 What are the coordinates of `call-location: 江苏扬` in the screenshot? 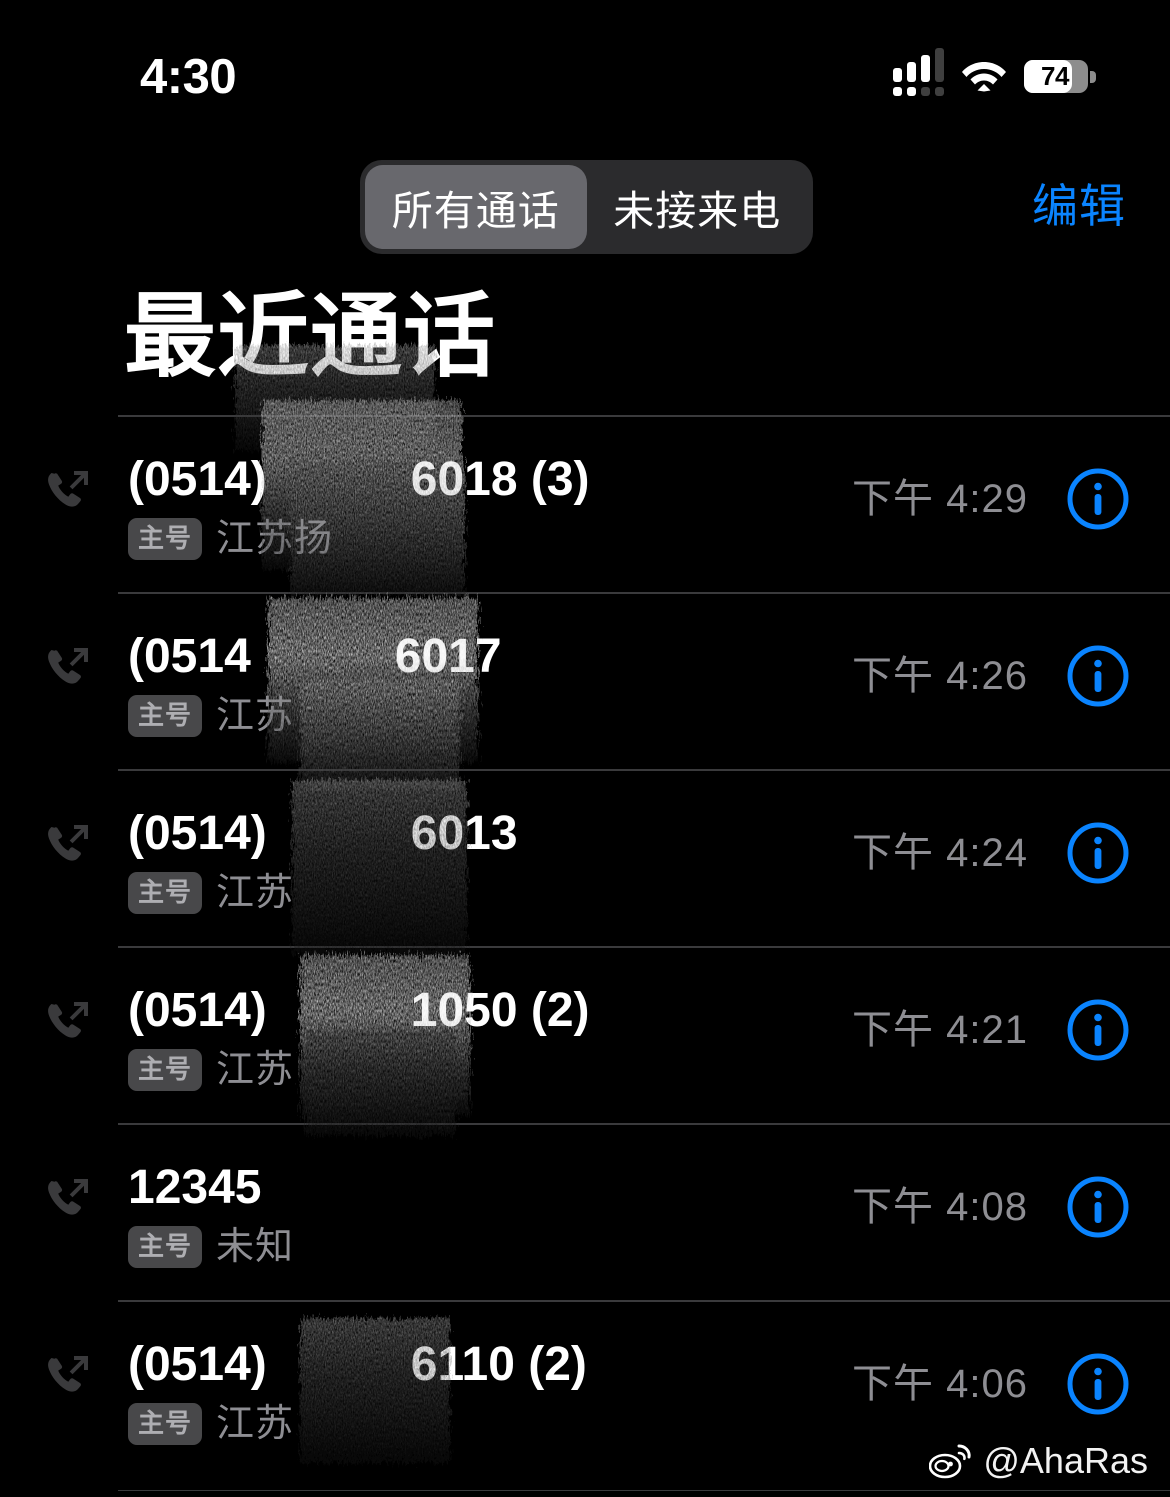 It's located at (275, 539).